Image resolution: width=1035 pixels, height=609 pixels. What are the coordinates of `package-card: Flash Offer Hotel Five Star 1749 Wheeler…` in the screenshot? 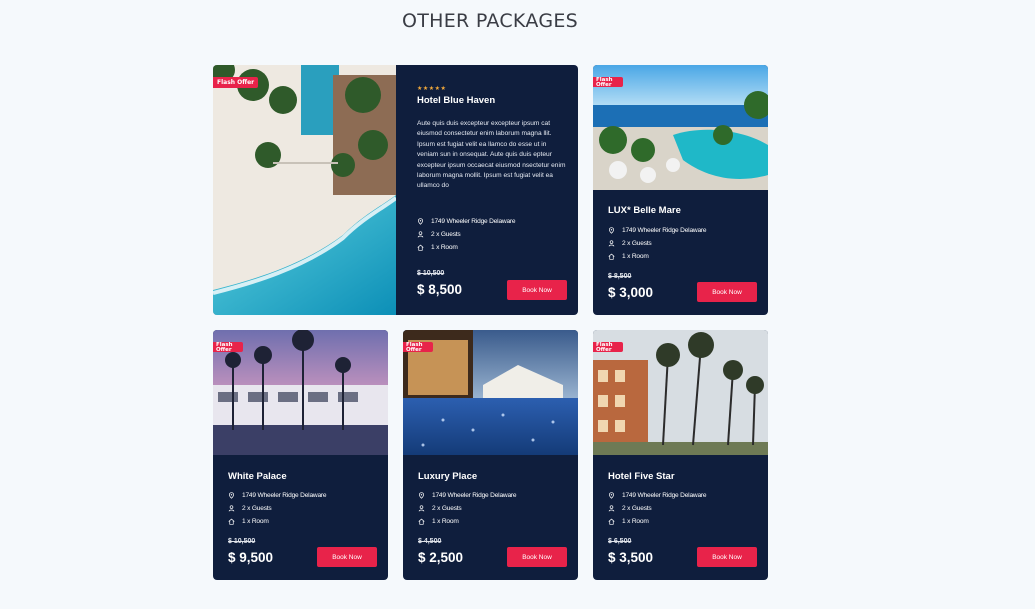 It's located at (680, 455).